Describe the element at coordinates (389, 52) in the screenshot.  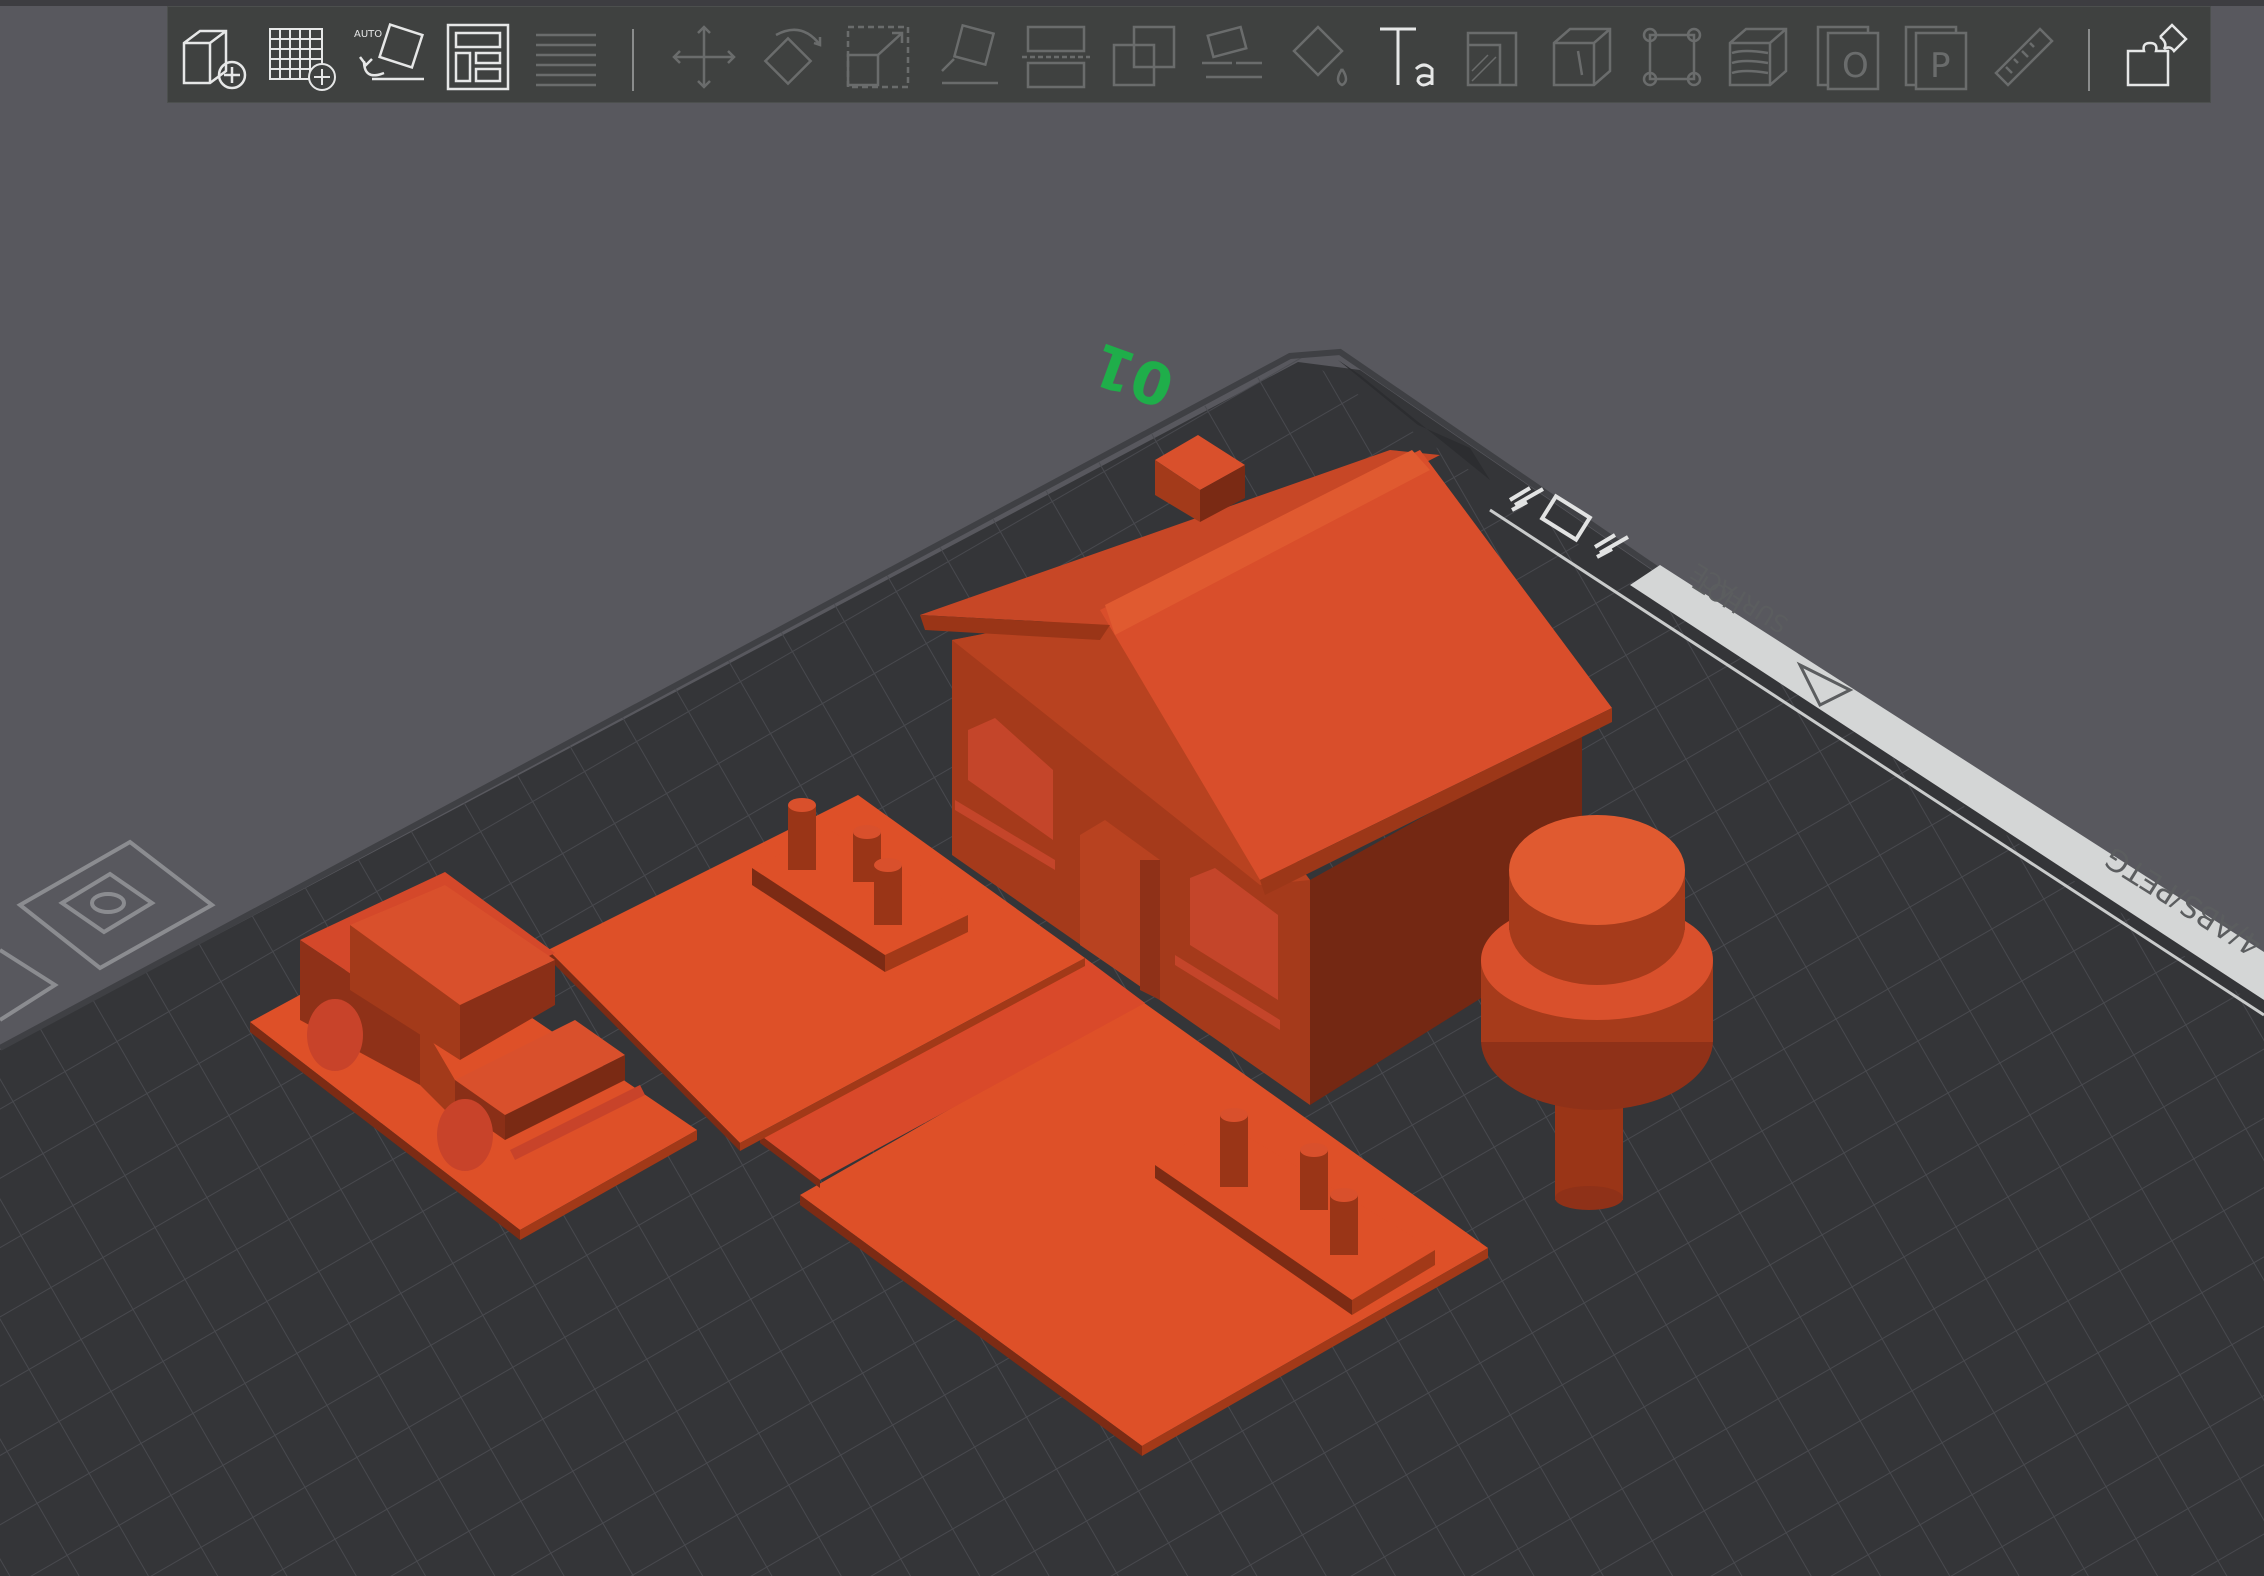
I see `auto-orient-icon: AUTO` at that location.